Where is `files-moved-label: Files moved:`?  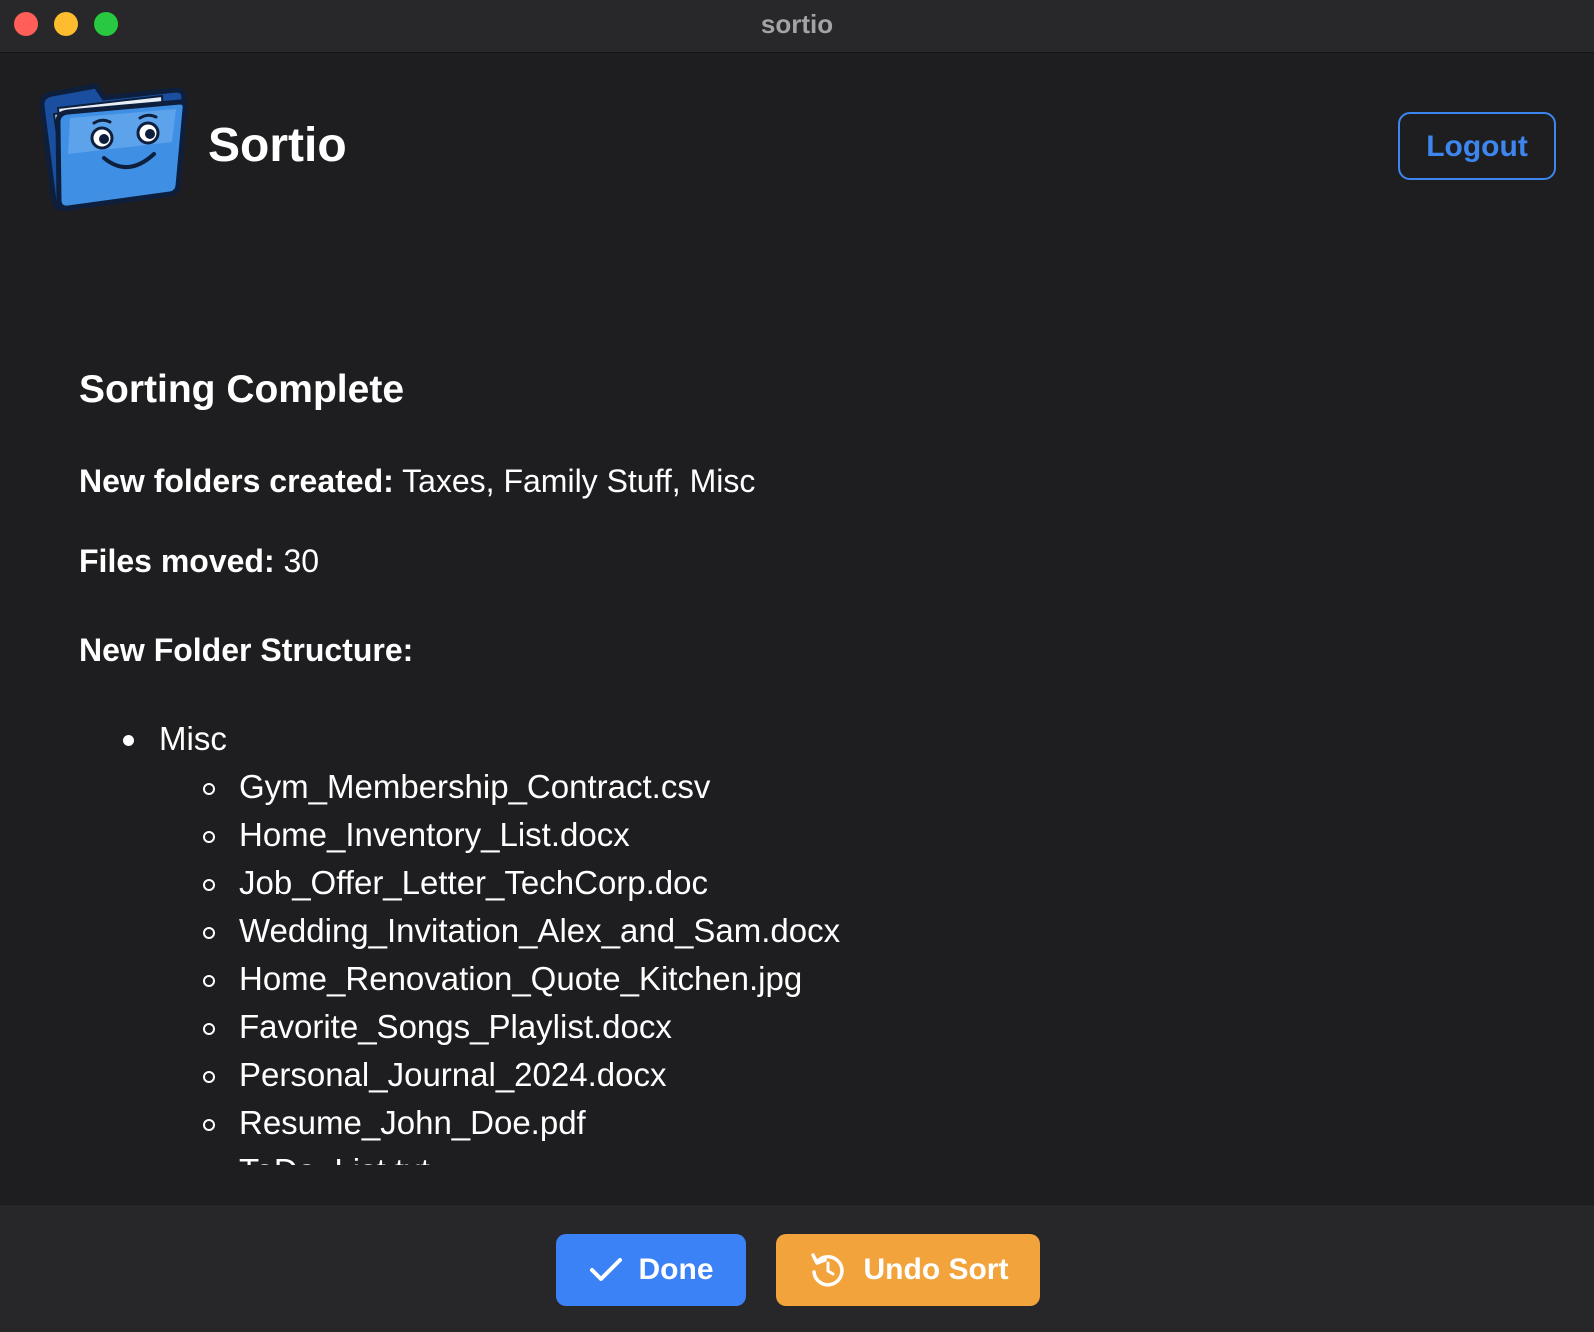 files-moved-label: Files moved: is located at coordinates (177, 561).